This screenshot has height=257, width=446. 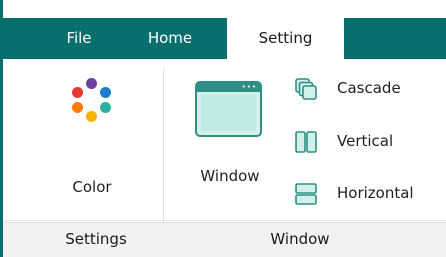 What do you see at coordinates (306, 194) in the screenshot?
I see `tile-horizontal-icon` at bounding box center [306, 194].